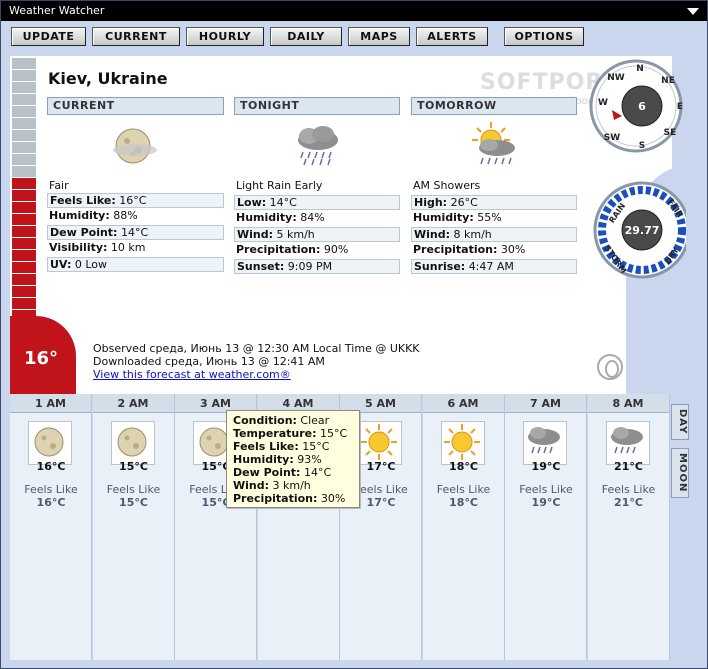 This screenshot has height=669, width=708. I want to click on current-condition: Fair, so click(59, 185).